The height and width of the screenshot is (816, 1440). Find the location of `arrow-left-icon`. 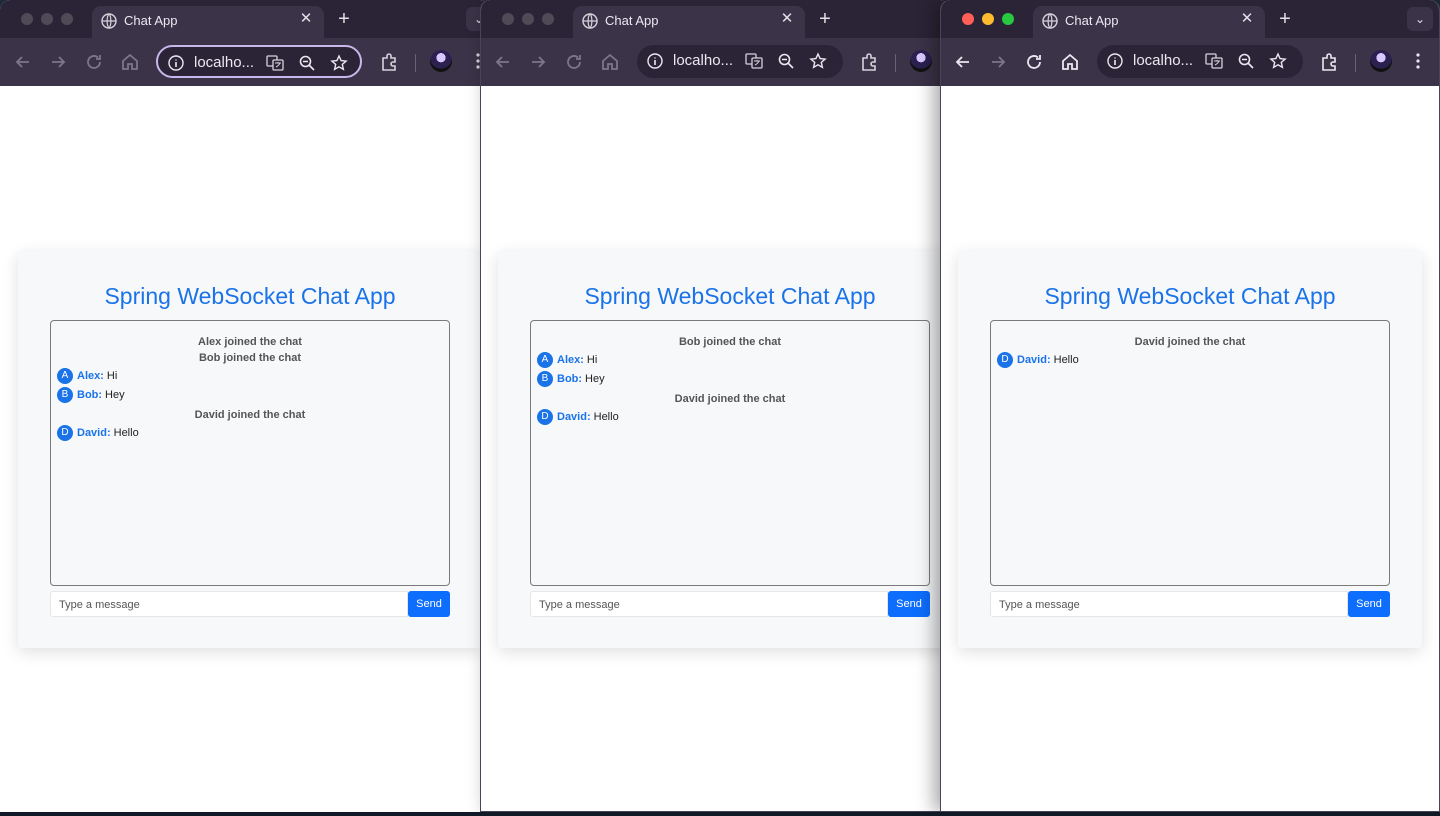

arrow-left-icon is located at coordinates (502, 62).